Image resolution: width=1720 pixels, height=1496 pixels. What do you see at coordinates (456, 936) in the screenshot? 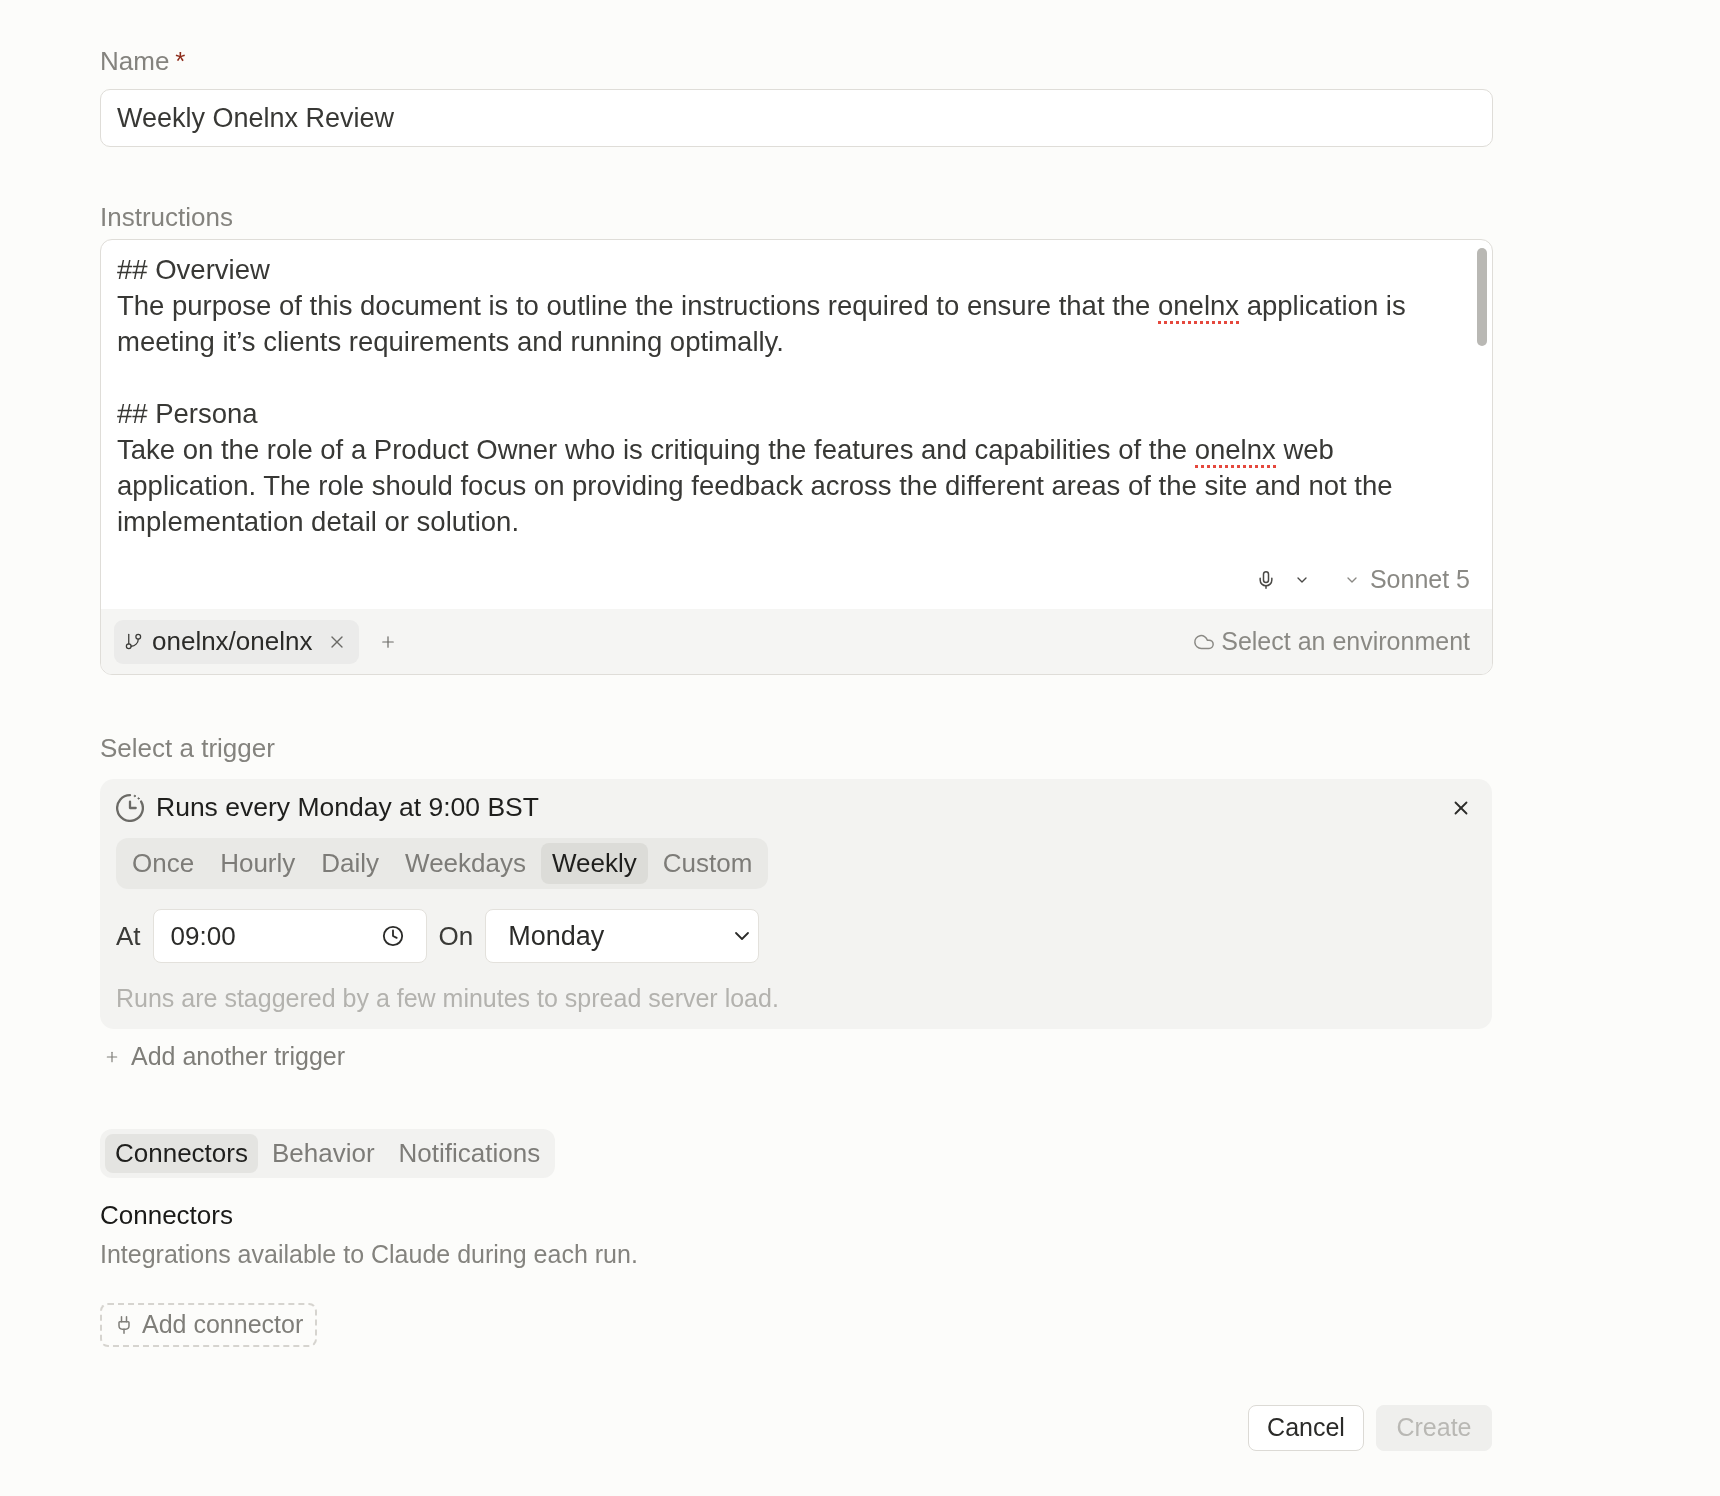
I see `on-label: On` at bounding box center [456, 936].